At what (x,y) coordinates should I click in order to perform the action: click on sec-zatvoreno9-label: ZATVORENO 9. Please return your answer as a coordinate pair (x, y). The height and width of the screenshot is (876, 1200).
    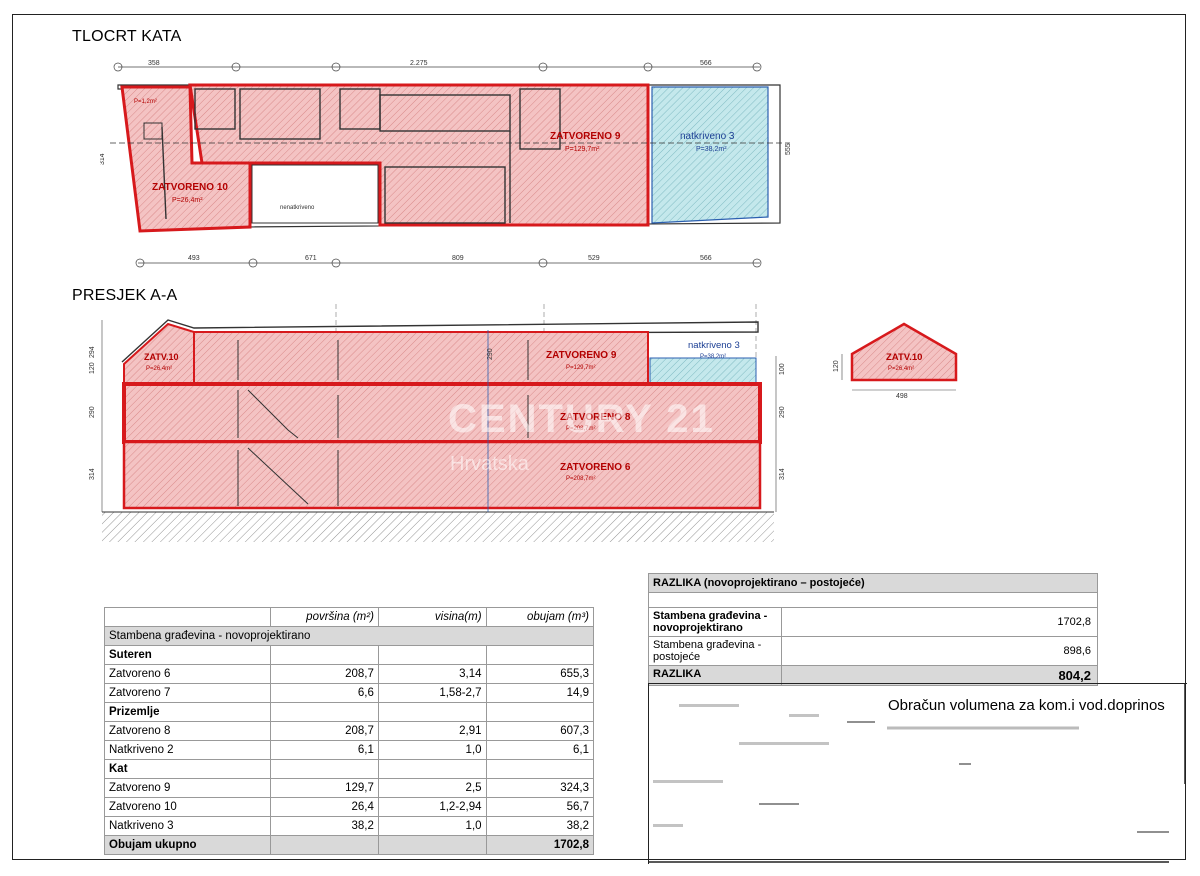
    Looking at the image, I should click on (581, 355).